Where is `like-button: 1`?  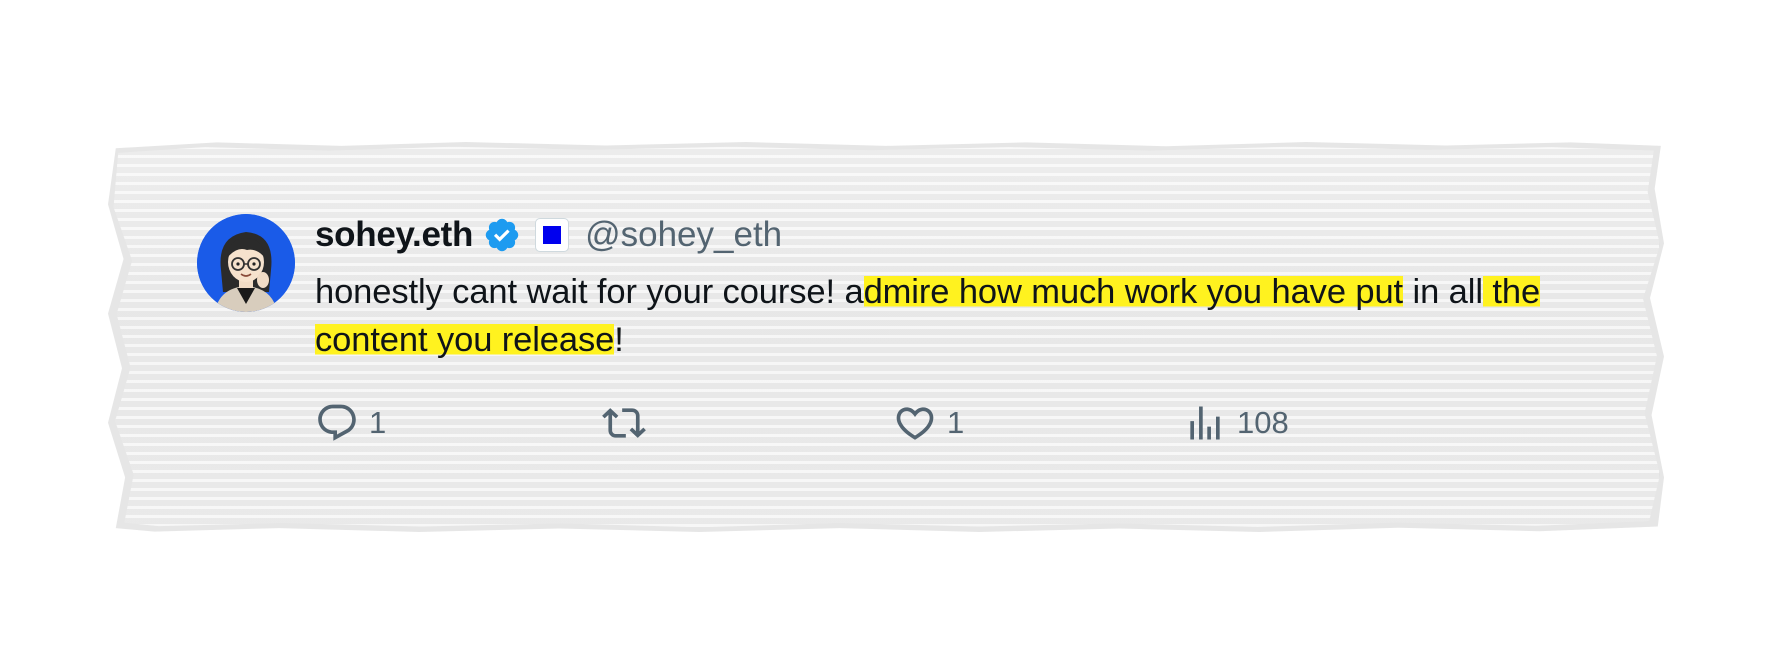
like-button: 1 is located at coordinates (928, 423).